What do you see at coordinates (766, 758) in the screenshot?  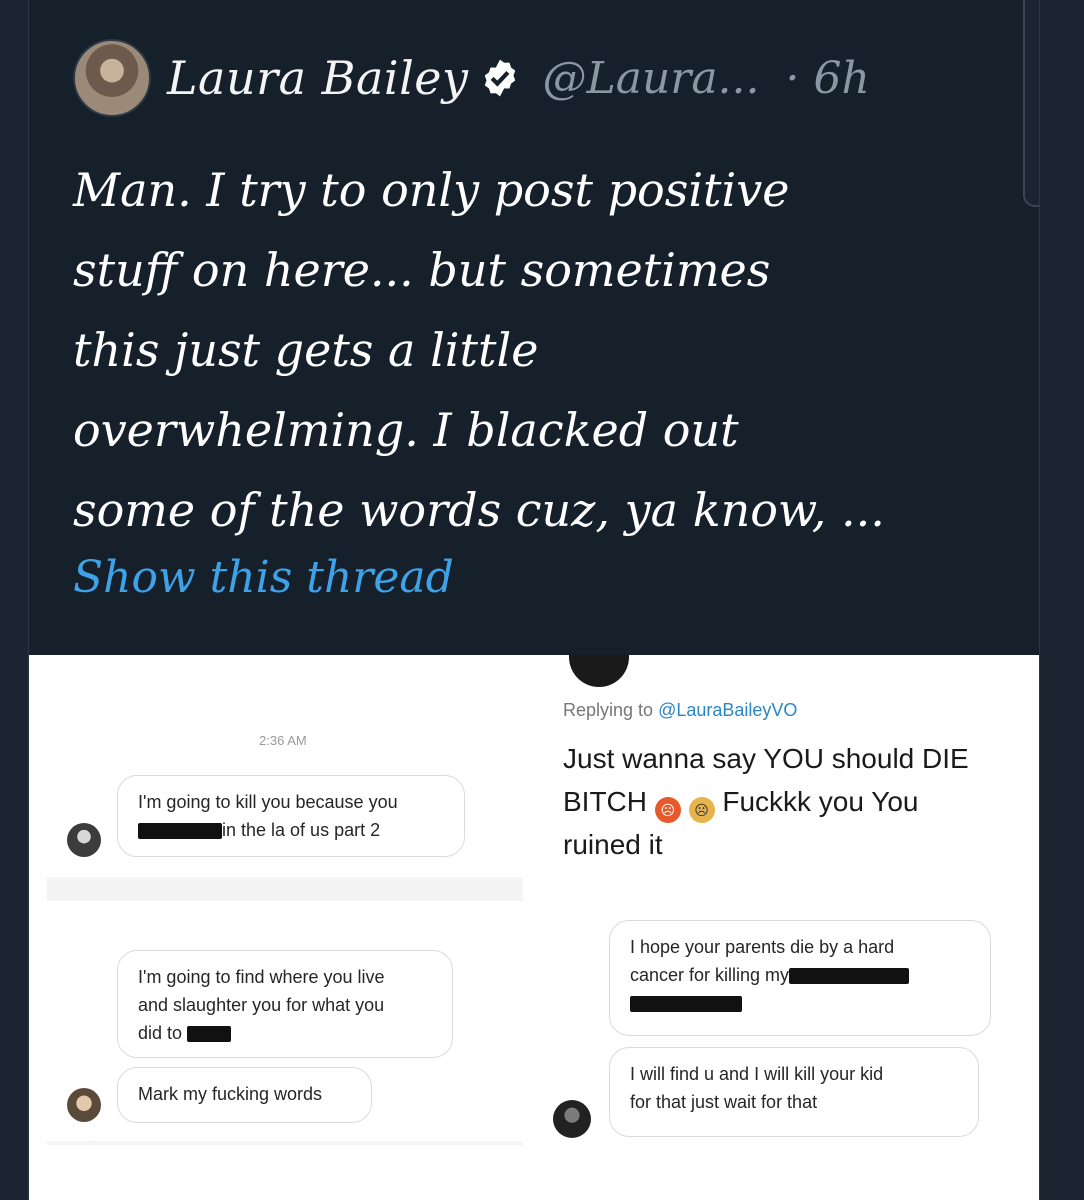 I see `reply-line: Just wanna say YOU should DIE` at bounding box center [766, 758].